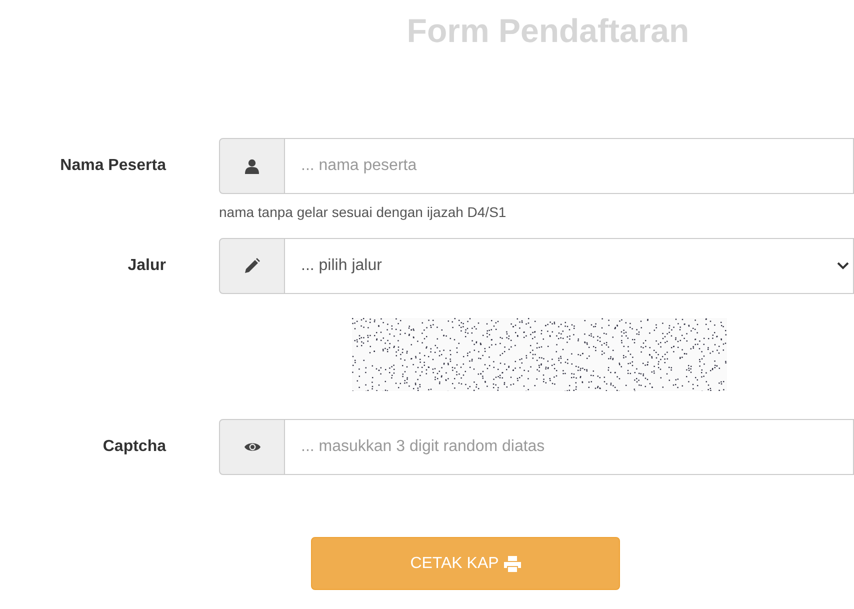  Describe the element at coordinates (112, 166) in the screenshot. I see `field-label: Nama Peserta` at that location.